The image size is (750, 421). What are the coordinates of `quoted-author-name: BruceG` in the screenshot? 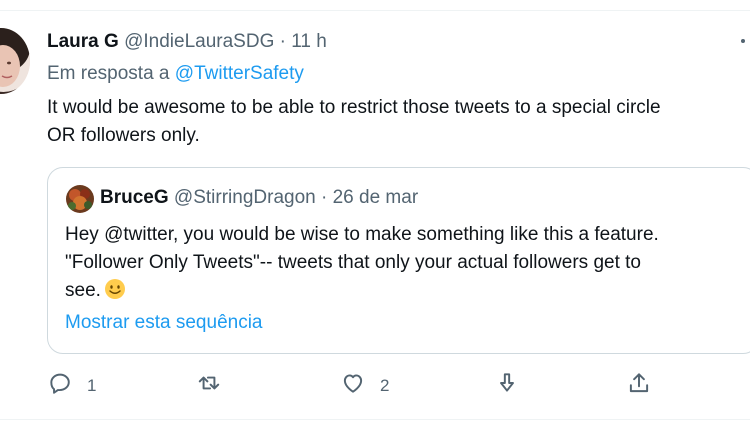 It's located at (134, 197).